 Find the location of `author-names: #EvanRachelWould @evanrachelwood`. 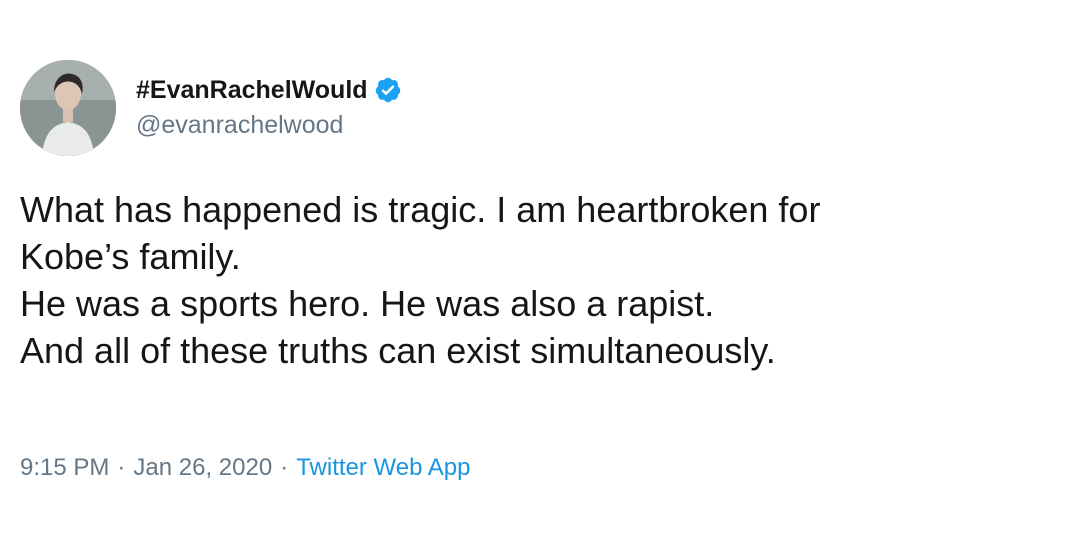

author-names: #EvanRachelWould @evanrachelwood is located at coordinates (269, 108).